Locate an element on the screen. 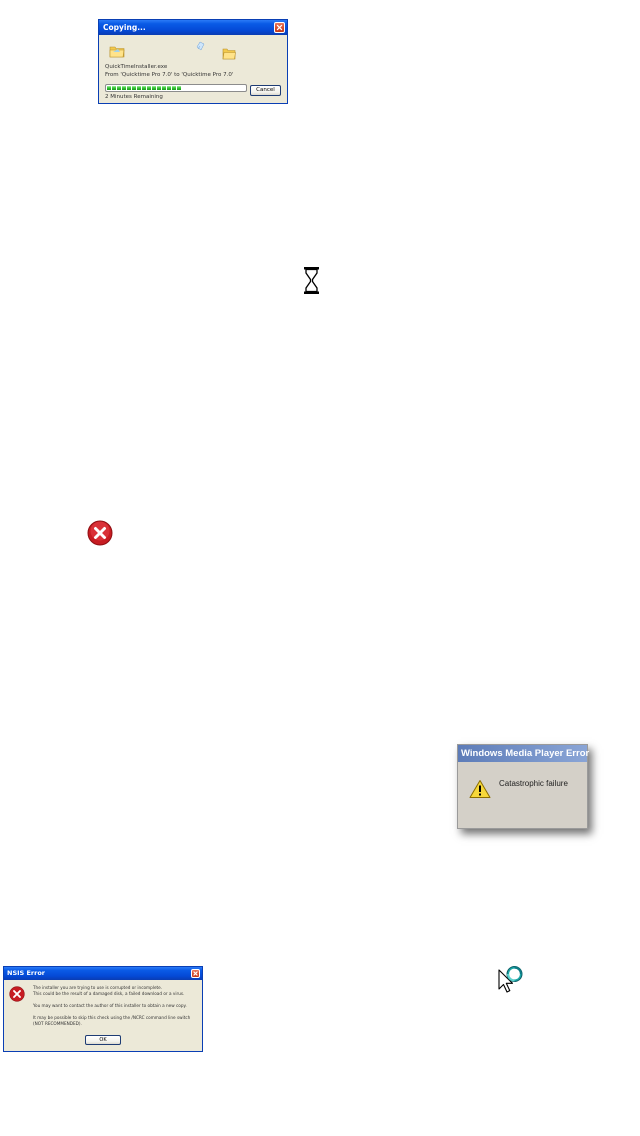  progress-fill is located at coordinates (144, 88).